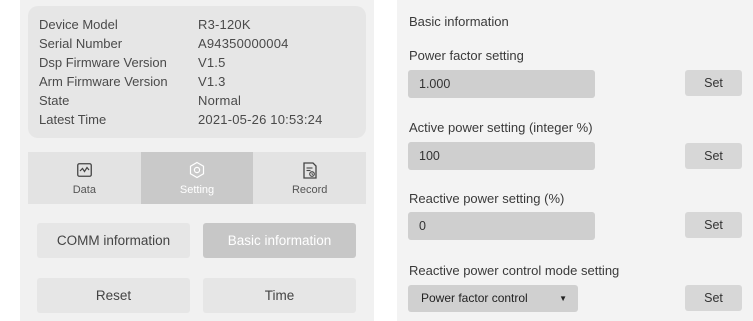  I want to click on info-label: State, so click(54, 100).